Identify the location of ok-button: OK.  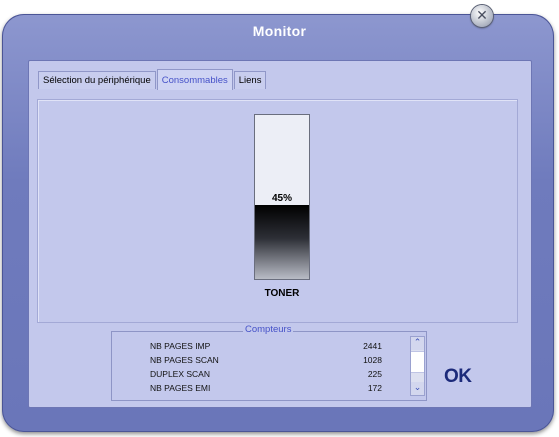
(458, 377).